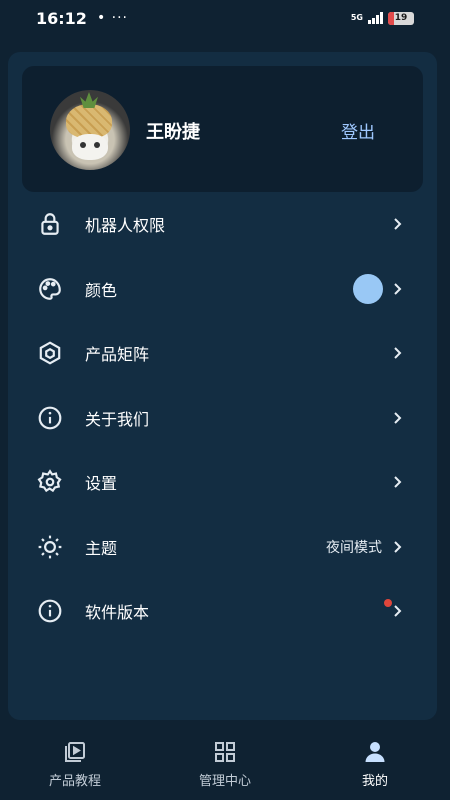 The height and width of the screenshot is (800, 450). I want to click on tab-label: 管理中心, so click(224, 781).